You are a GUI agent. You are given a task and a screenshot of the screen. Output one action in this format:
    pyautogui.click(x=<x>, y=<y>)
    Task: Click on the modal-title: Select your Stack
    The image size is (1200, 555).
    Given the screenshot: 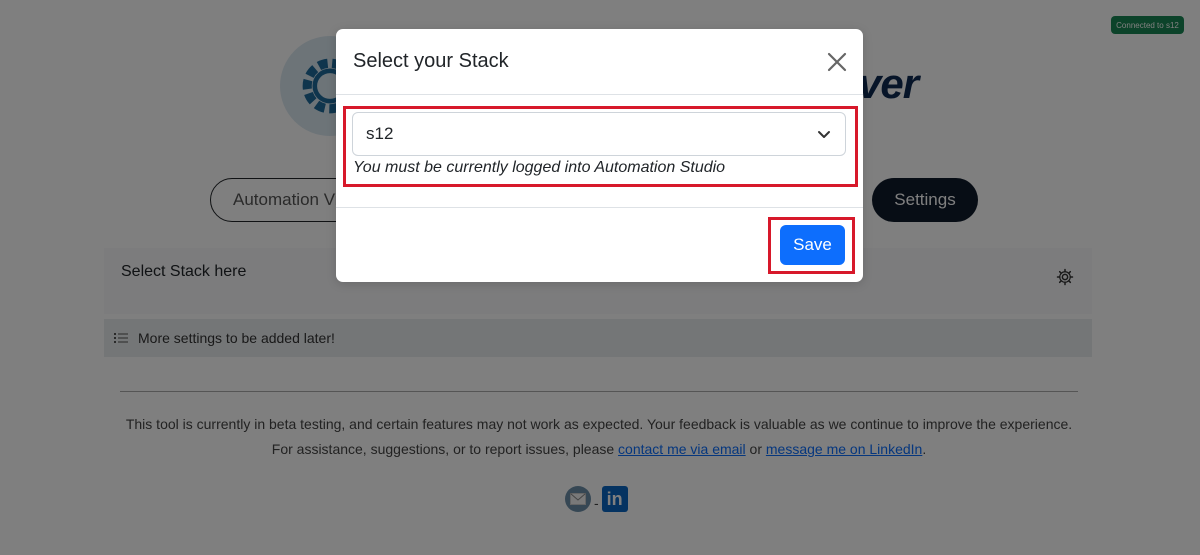 What is the action you would take?
    pyautogui.click(x=431, y=61)
    